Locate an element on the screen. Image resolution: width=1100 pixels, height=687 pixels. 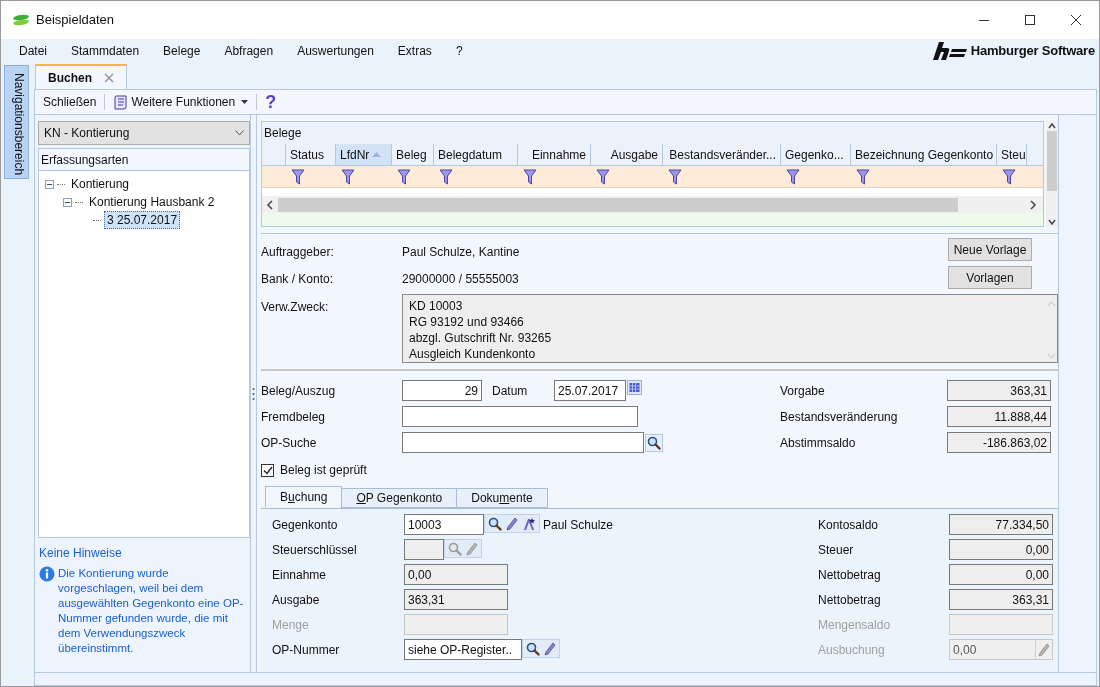
close-button: Schließen is located at coordinates (70, 102).